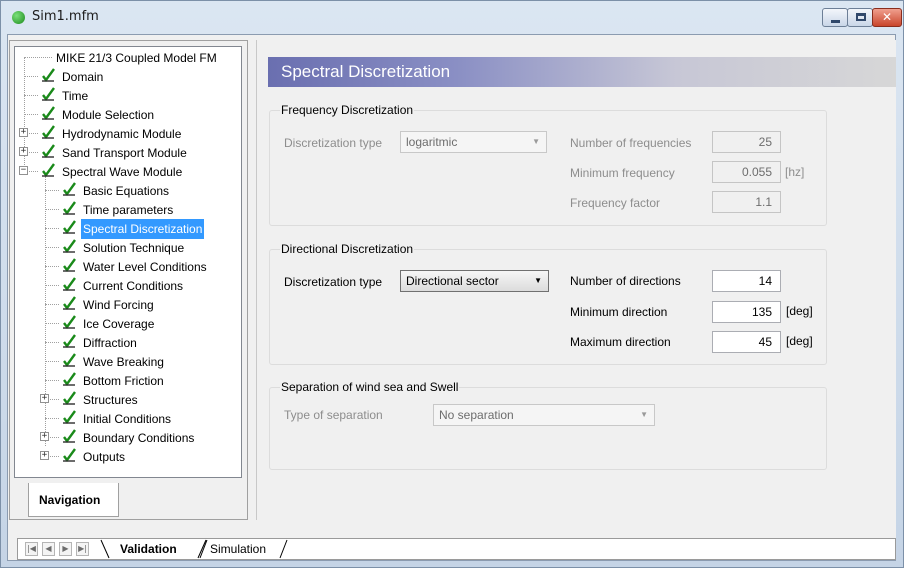 This screenshot has height=568, width=904. What do you see at coordinates (128, 57) in the screenshot?
I see `tree-item-mike-21-3-coupled-model-fm: MIKE 21/3 Coupled Model FM` at bounding box center [128, 57].